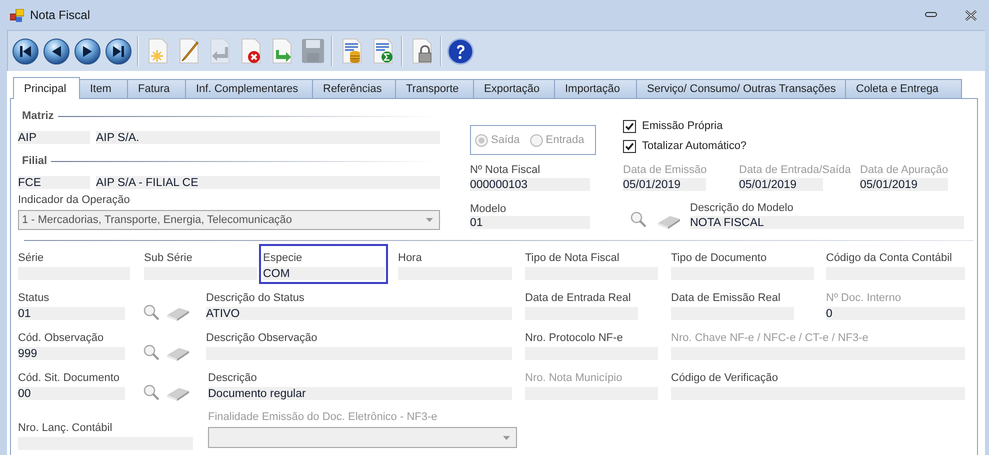 This screenshot has height=455, width=989. Describe the element at coordinates (565, 140) in the screenshot. I see `radio-label: Entrada` at that location.